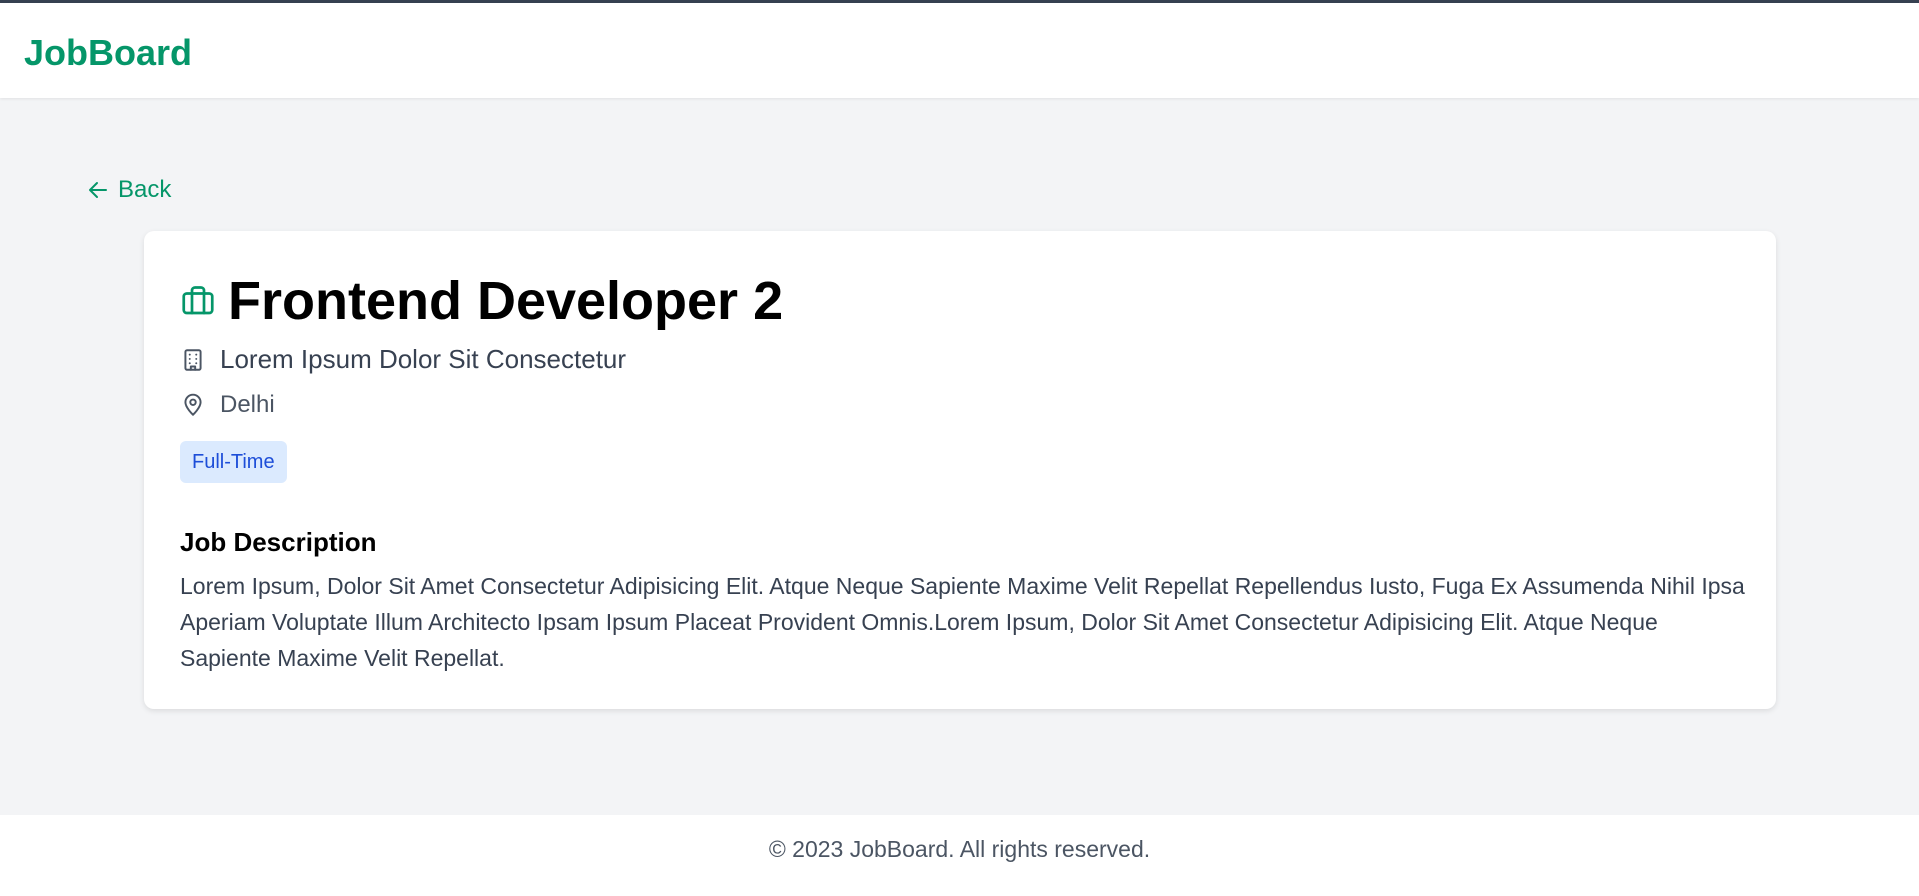  Describe the element at coordinates (193, 359) in the screenshot. I see `building-icon` at that location.